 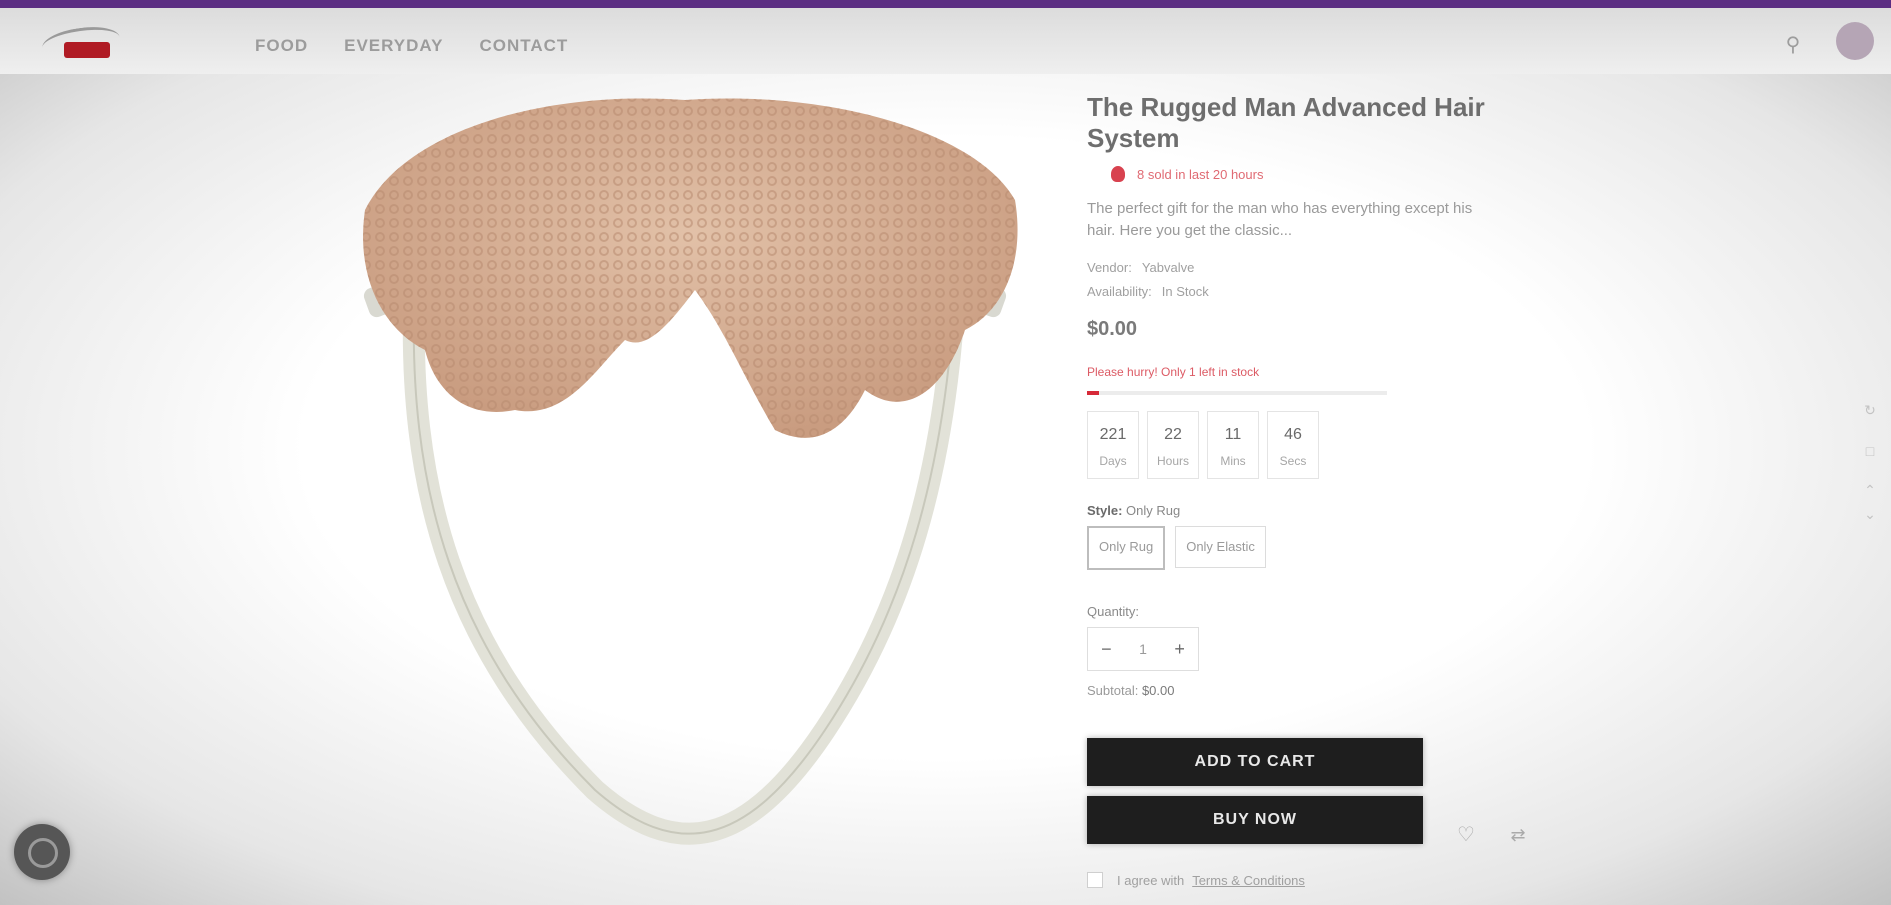 What do you see at coordinates (1158, 690) in the screenshot?
I see `subtotal-value: $0.00` at bounding box center [1158, 690].